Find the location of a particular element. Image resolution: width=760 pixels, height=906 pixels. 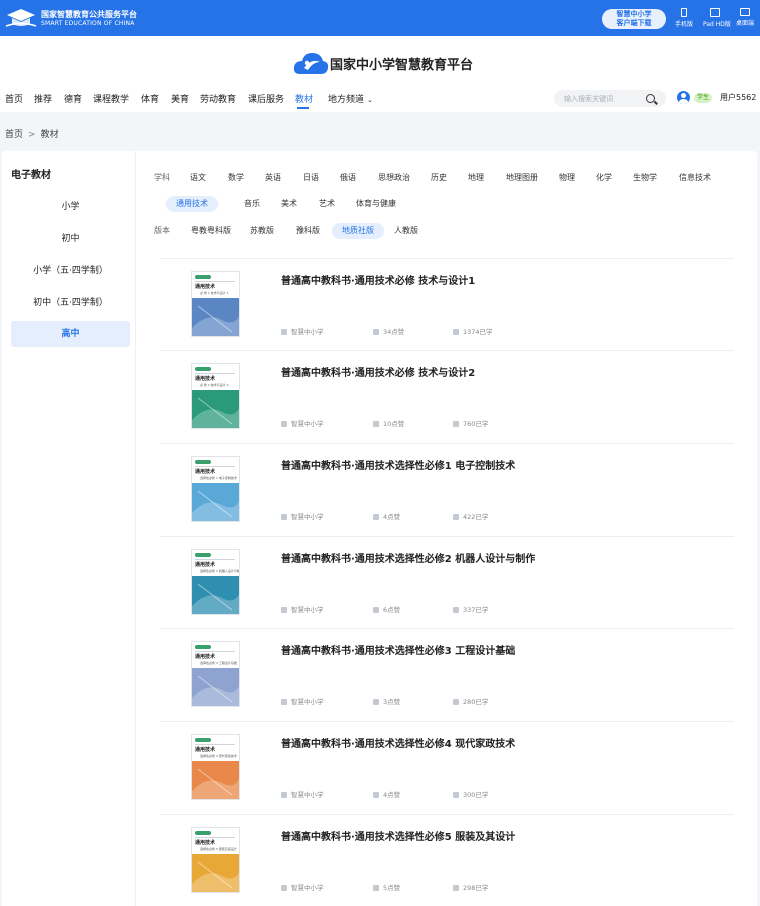

edition-chip: 人教版 is located at coordinates (406, 231).